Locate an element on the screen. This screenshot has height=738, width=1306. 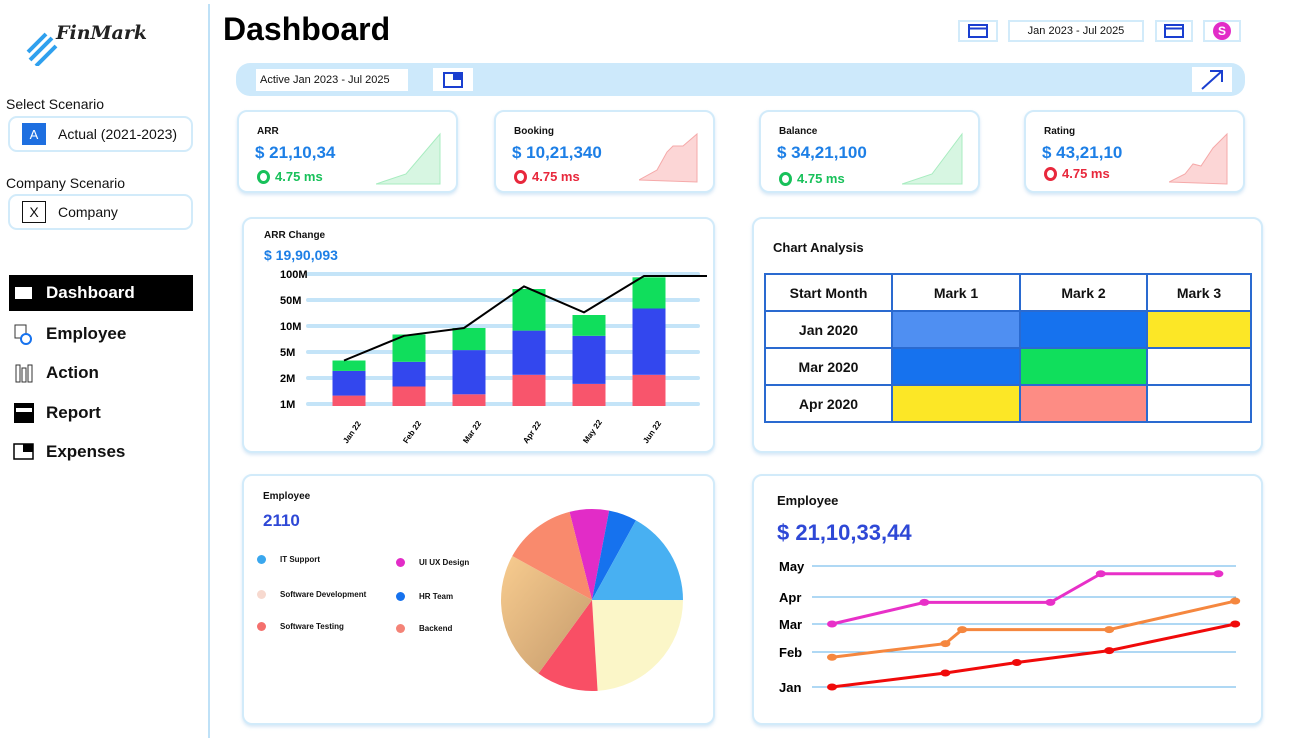
y-tick-label: Feb is located at coordinates (790, 652).